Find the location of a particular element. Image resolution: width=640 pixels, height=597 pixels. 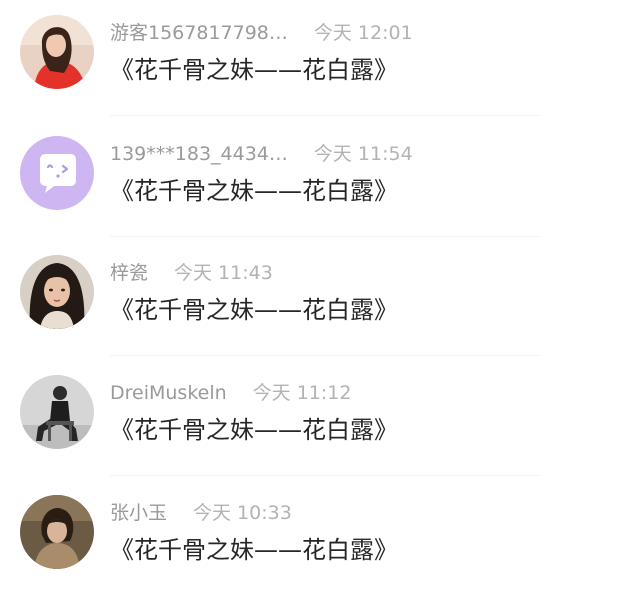

timestamp: 今天 11:12 is located at coordinates (302, 393).